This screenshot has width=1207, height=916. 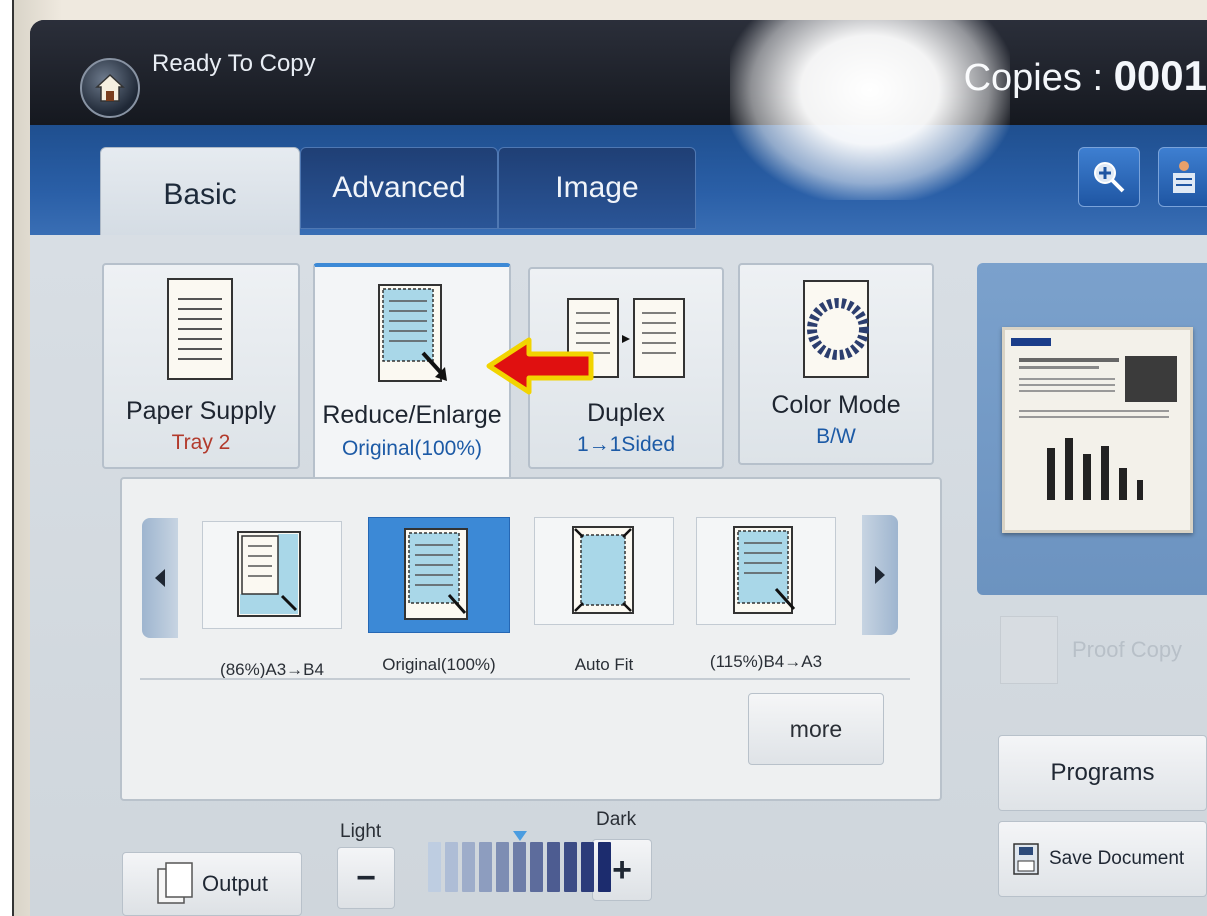 What do you see at coordinates (1102, 773) in the screenshot?
I see `programs-button: Programs` at bounding box center [1102, 773].